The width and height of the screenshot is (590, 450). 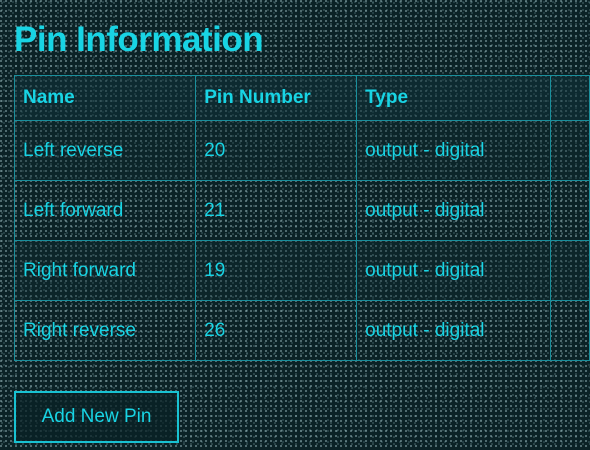 I want to click on header-type: Type, so click(x=453, y=98).